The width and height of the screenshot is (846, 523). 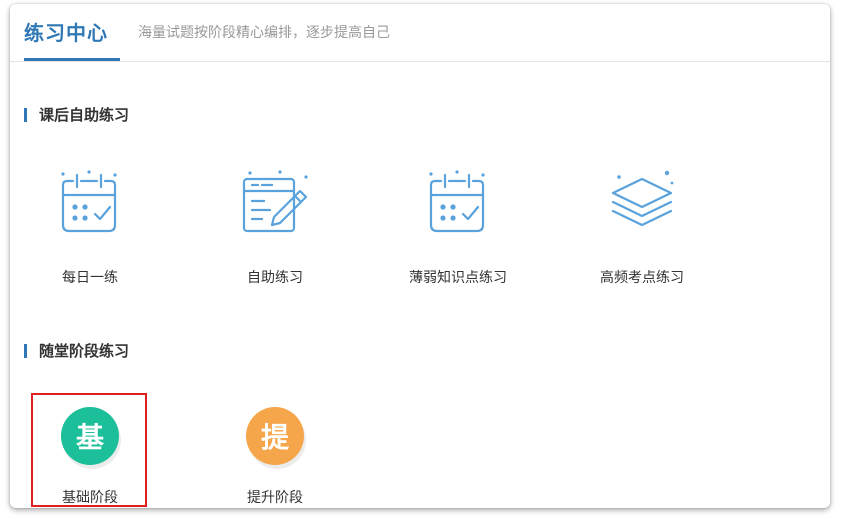 What do you see at coordinates (66, 31) in the screenshot?
I see `page-title: 练习中心` at bounding box center [66, 31].